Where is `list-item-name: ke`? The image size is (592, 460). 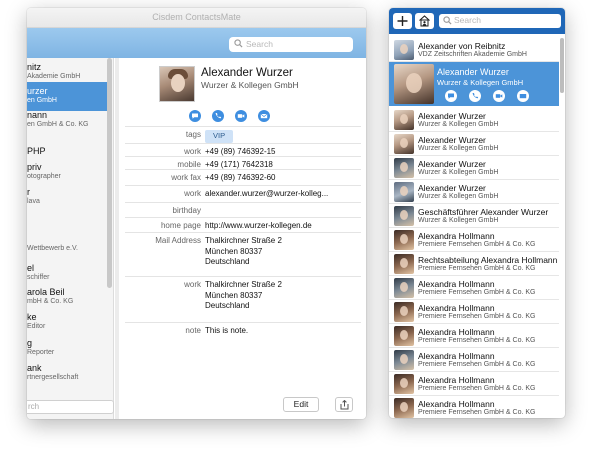
list-item-name: ke is located at coordinates (32, 317).